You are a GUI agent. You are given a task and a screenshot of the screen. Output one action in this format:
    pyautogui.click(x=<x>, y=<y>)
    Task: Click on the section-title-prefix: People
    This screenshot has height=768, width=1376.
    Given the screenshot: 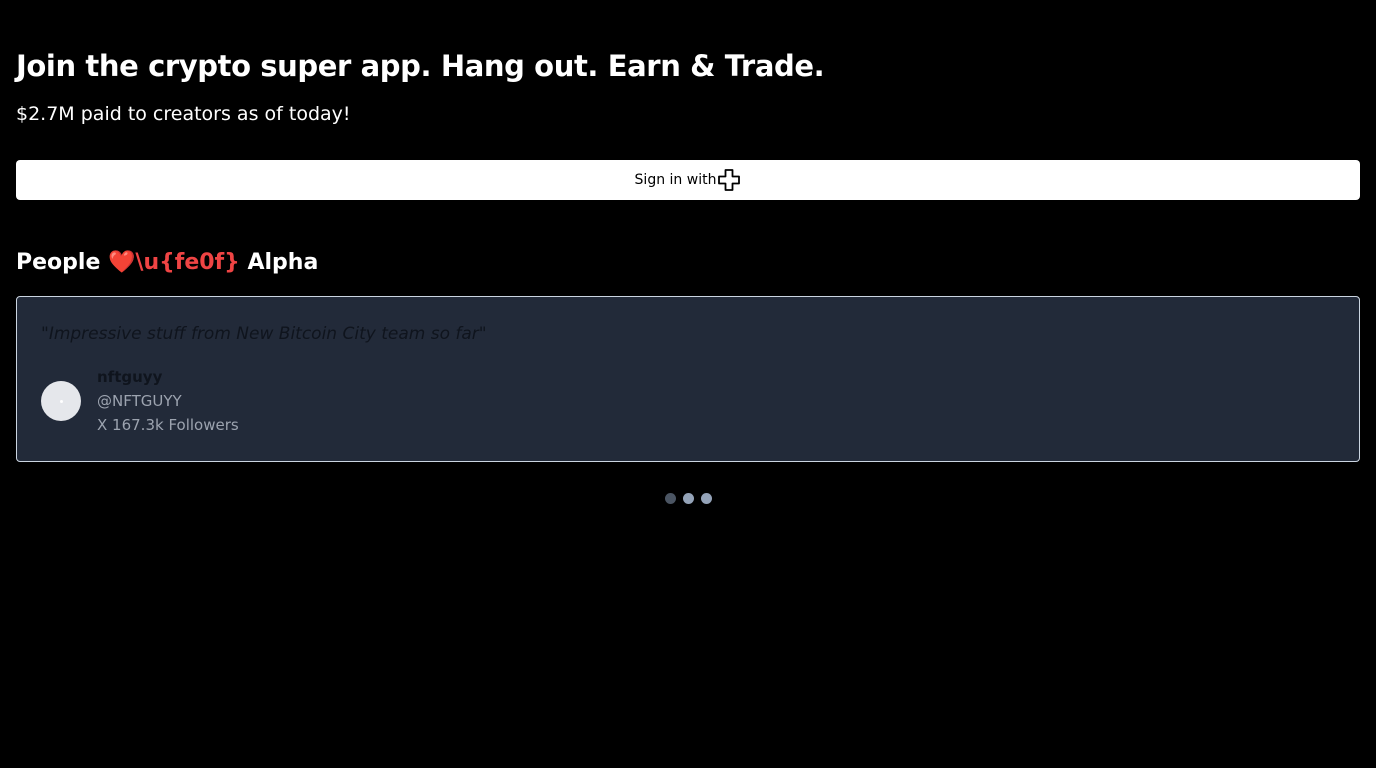 What is the action you would take?
    pyautogui.click(x=62, y=262)
    